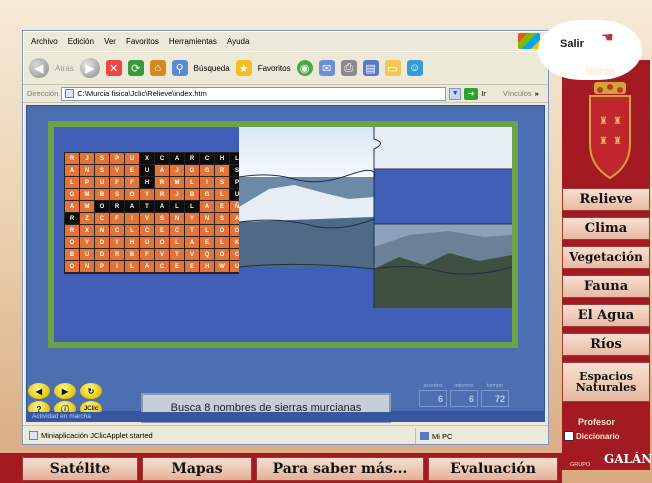  I want to click on grid-letter: Z, so click(87, 219).